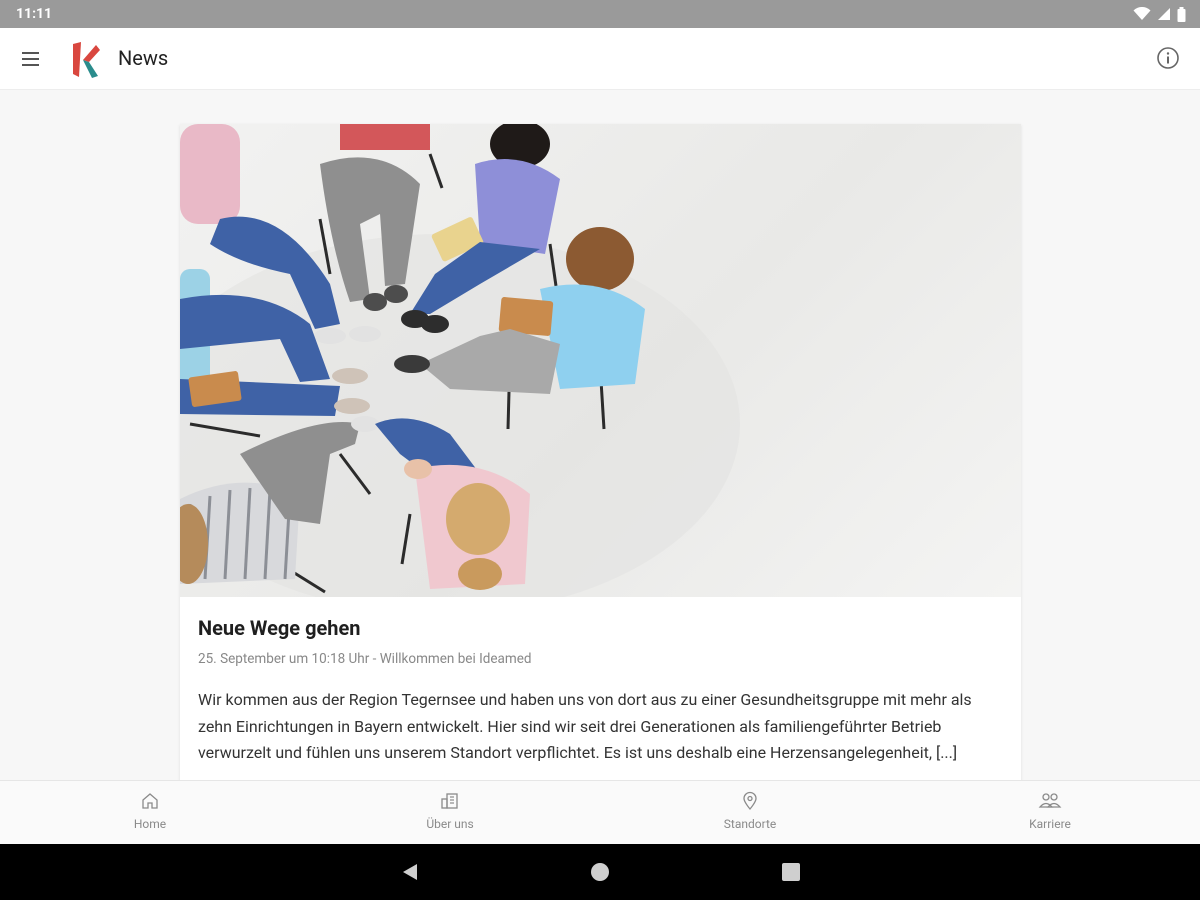 This screenshot has height=900, width=1200. Describe the element at coordinates (86, 60) in the screenshot. I see `app-logo` at that location.